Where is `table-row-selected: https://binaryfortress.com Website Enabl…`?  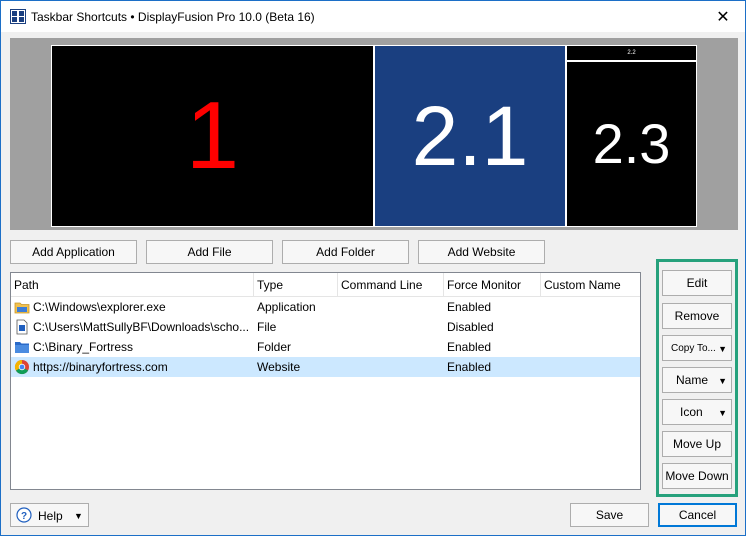 table-row-selected: https://binaryfortress.com Website Enabl… is located at coordinates (325, 367).